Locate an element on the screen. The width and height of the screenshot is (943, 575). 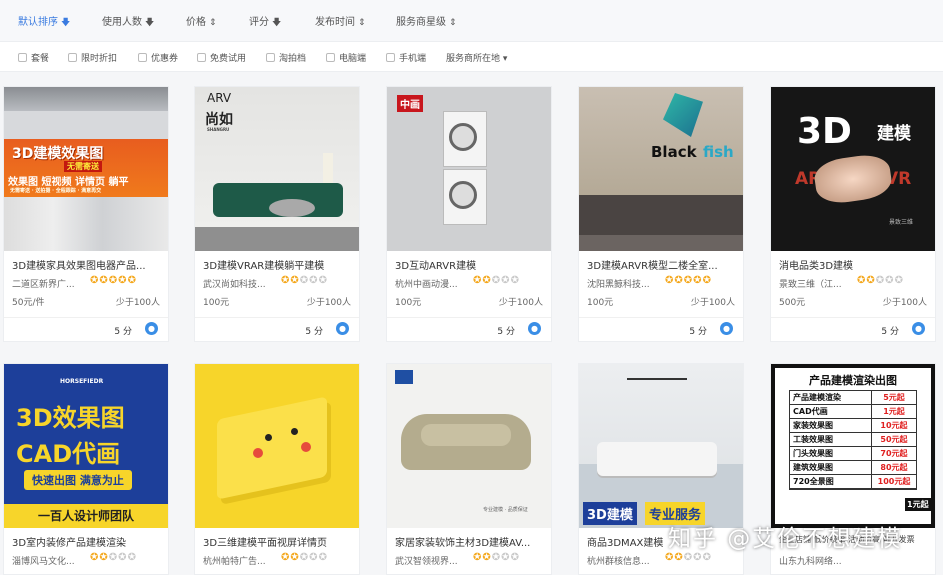
price-list-row: 门头效果图 70元起 is located at coordinates (853, 454).